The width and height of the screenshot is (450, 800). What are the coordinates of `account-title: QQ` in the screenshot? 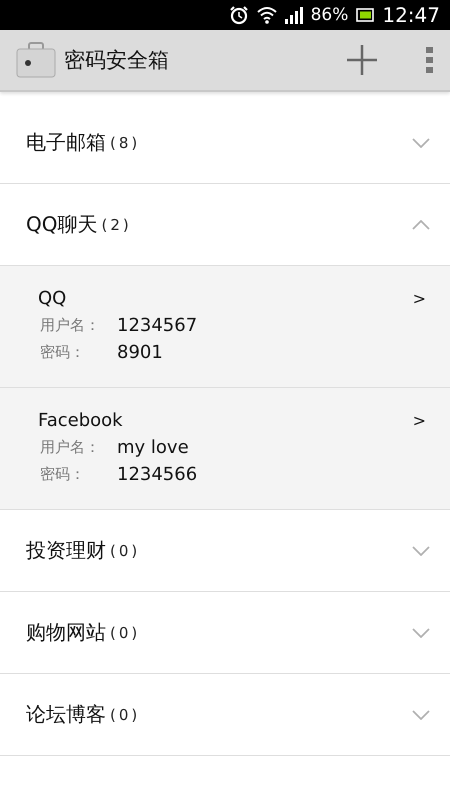 It's located at (53, 298).